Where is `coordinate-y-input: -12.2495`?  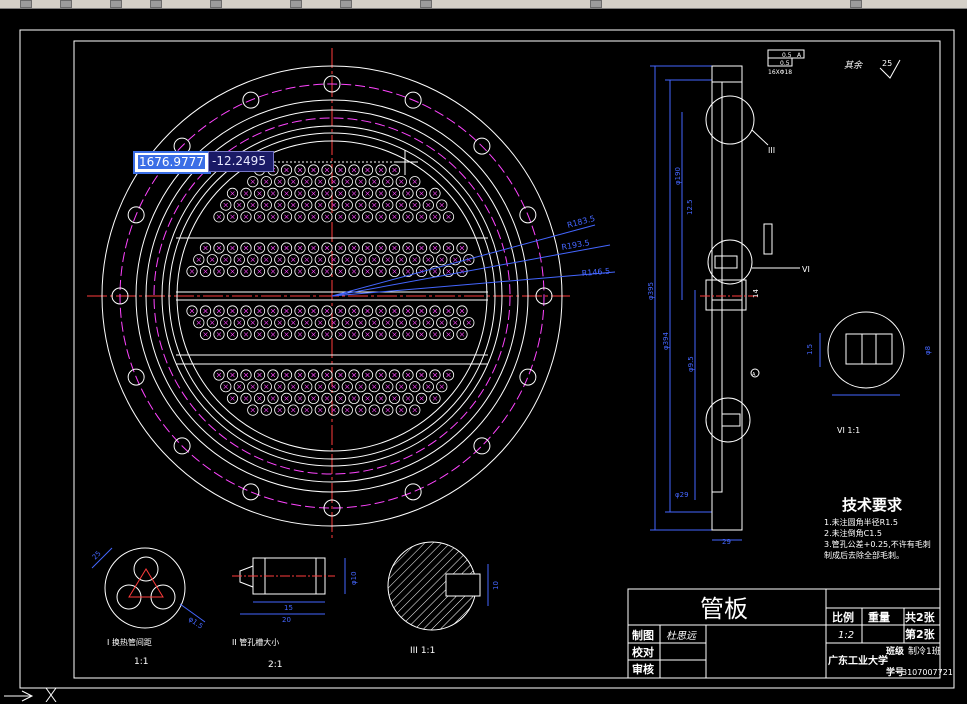 coordinate-y-input: -12.2495 is located at coordinates (241, 161).